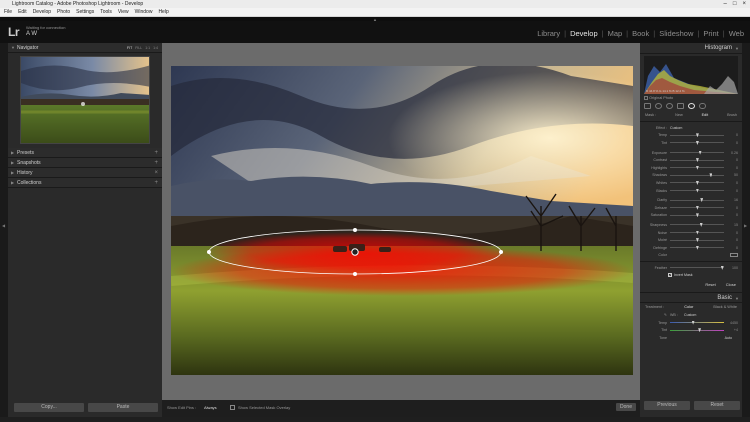 The width and height of the screenshot is (750, 422). I want to click on show-edit-pins-select: Always, so click(210, 407).